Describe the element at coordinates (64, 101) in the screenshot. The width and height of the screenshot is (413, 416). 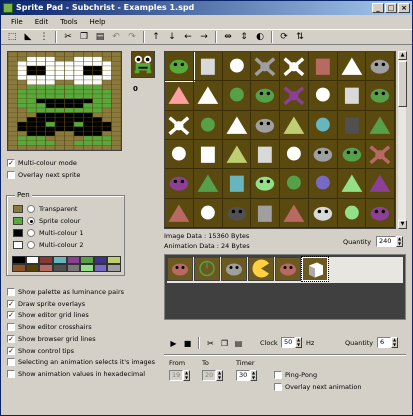
I see `sprite-editor-grid` at that location.